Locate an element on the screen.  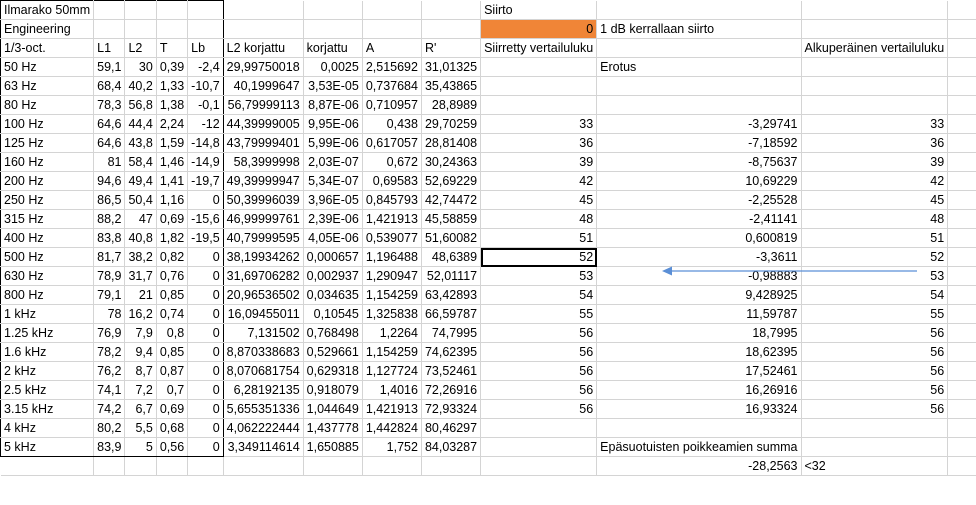
cell: 6,28192135 is located at coordinates (263, 390).